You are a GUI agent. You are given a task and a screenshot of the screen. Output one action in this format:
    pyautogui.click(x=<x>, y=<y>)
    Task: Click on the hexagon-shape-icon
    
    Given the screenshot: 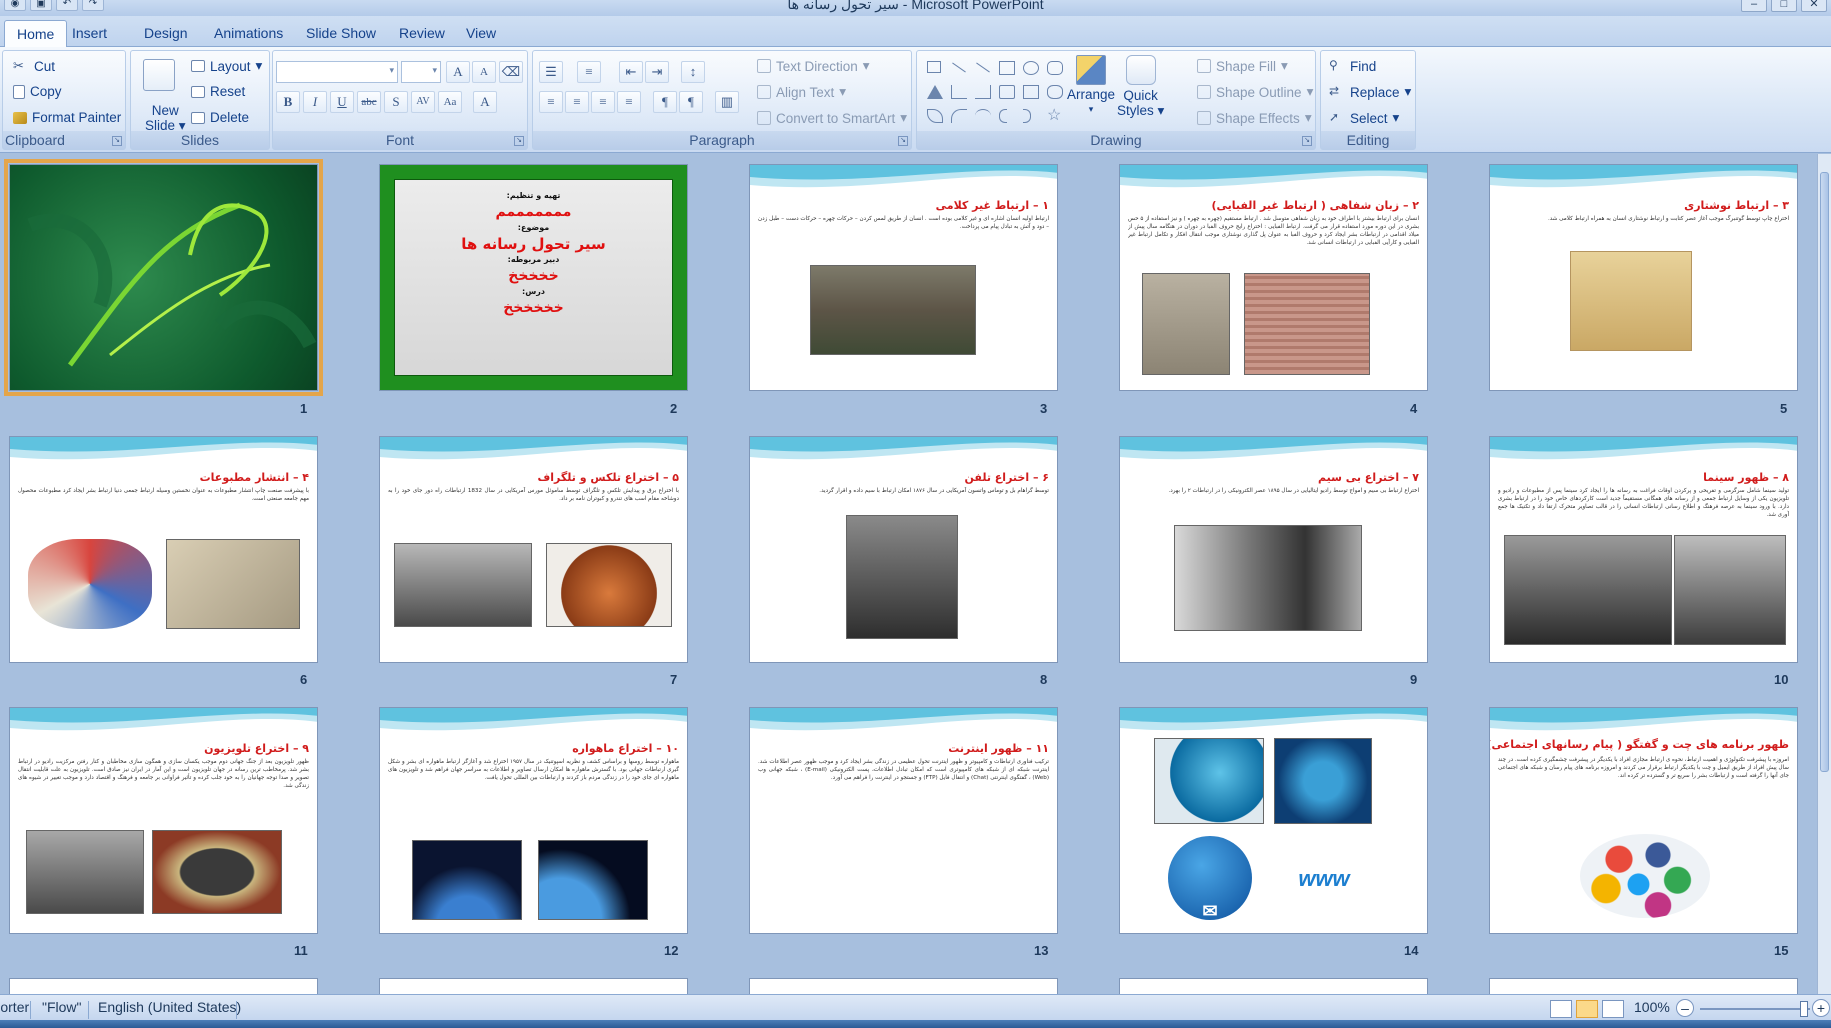 What is the action you would take?
    pyautogui.click(x=1055, y=92)
    